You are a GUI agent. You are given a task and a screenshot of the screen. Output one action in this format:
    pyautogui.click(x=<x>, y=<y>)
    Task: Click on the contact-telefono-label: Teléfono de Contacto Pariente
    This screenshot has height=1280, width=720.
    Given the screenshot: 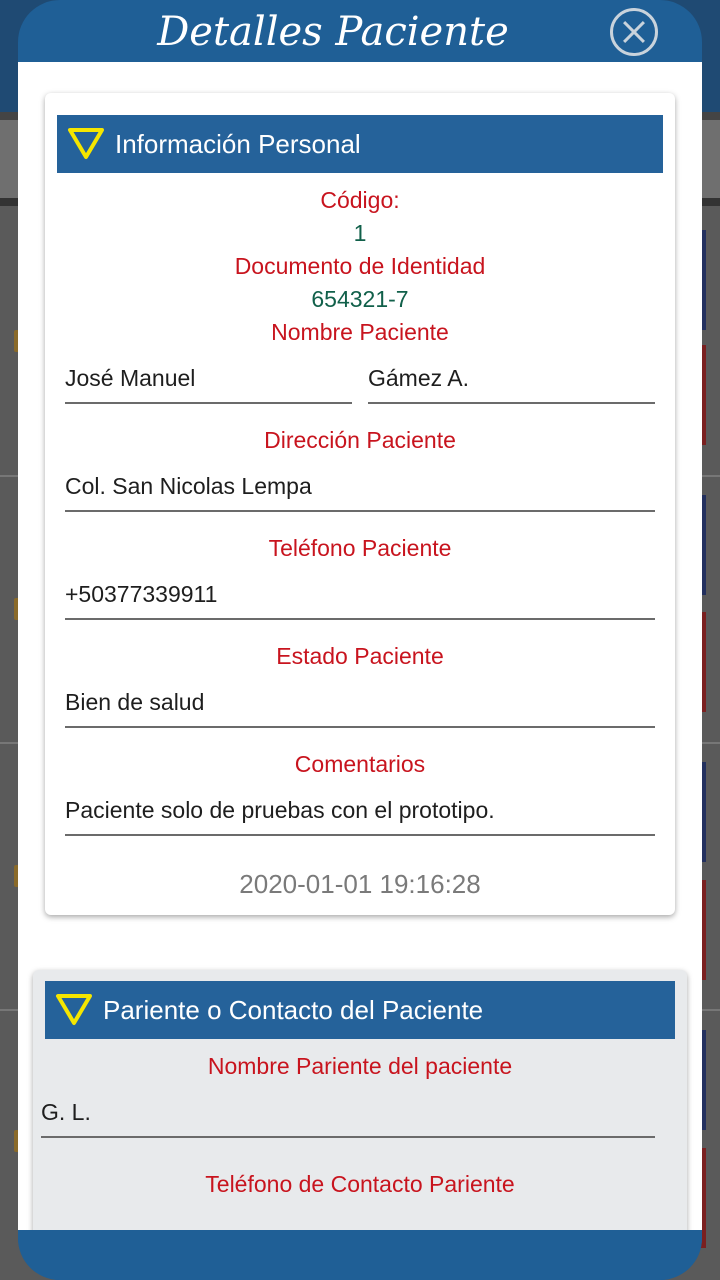 What is the action you would take?
    pyautogui.click(x=360, y=1184)
    